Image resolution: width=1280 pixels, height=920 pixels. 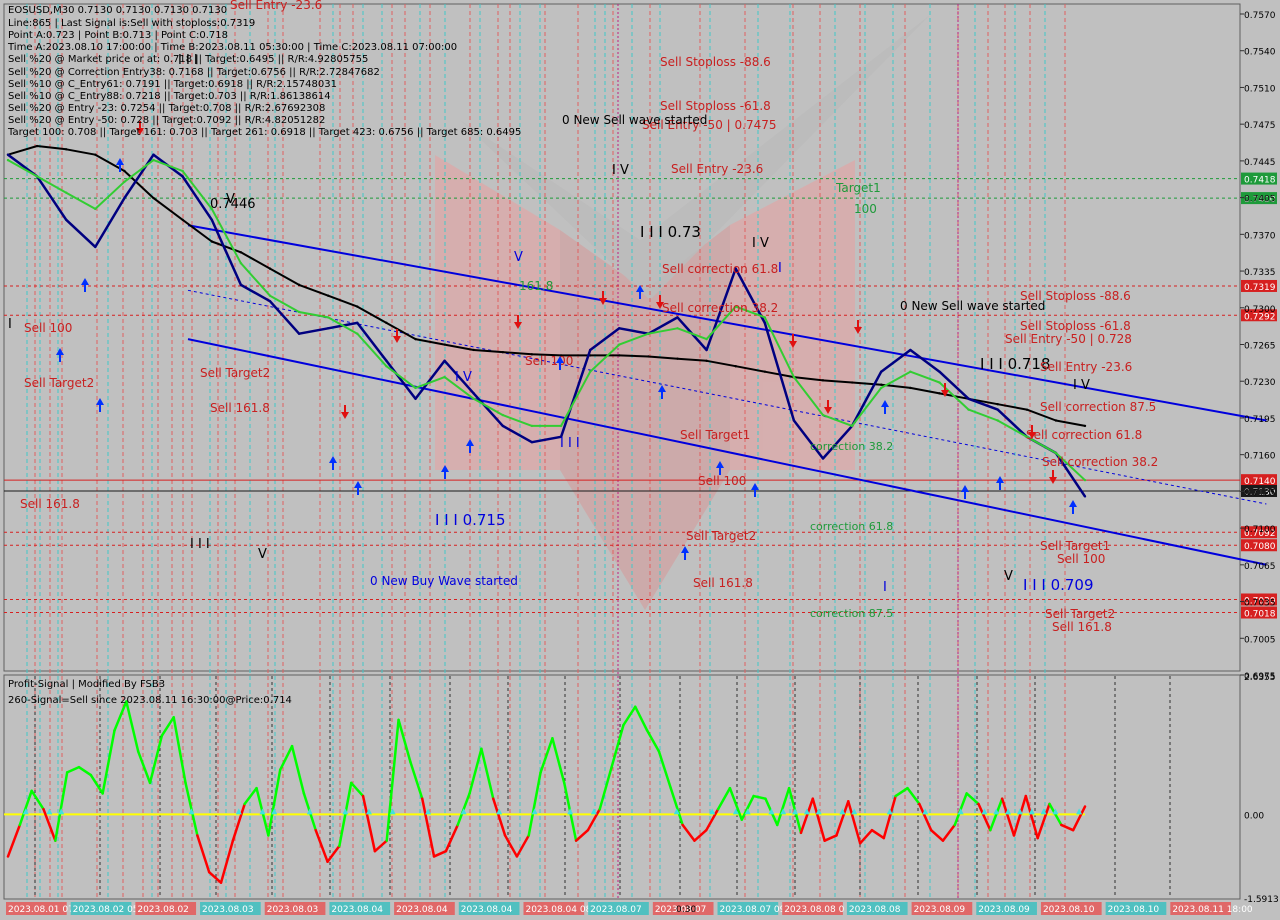 I want to click on annotation-label: correction 87.5, so click(x=851, y=613).